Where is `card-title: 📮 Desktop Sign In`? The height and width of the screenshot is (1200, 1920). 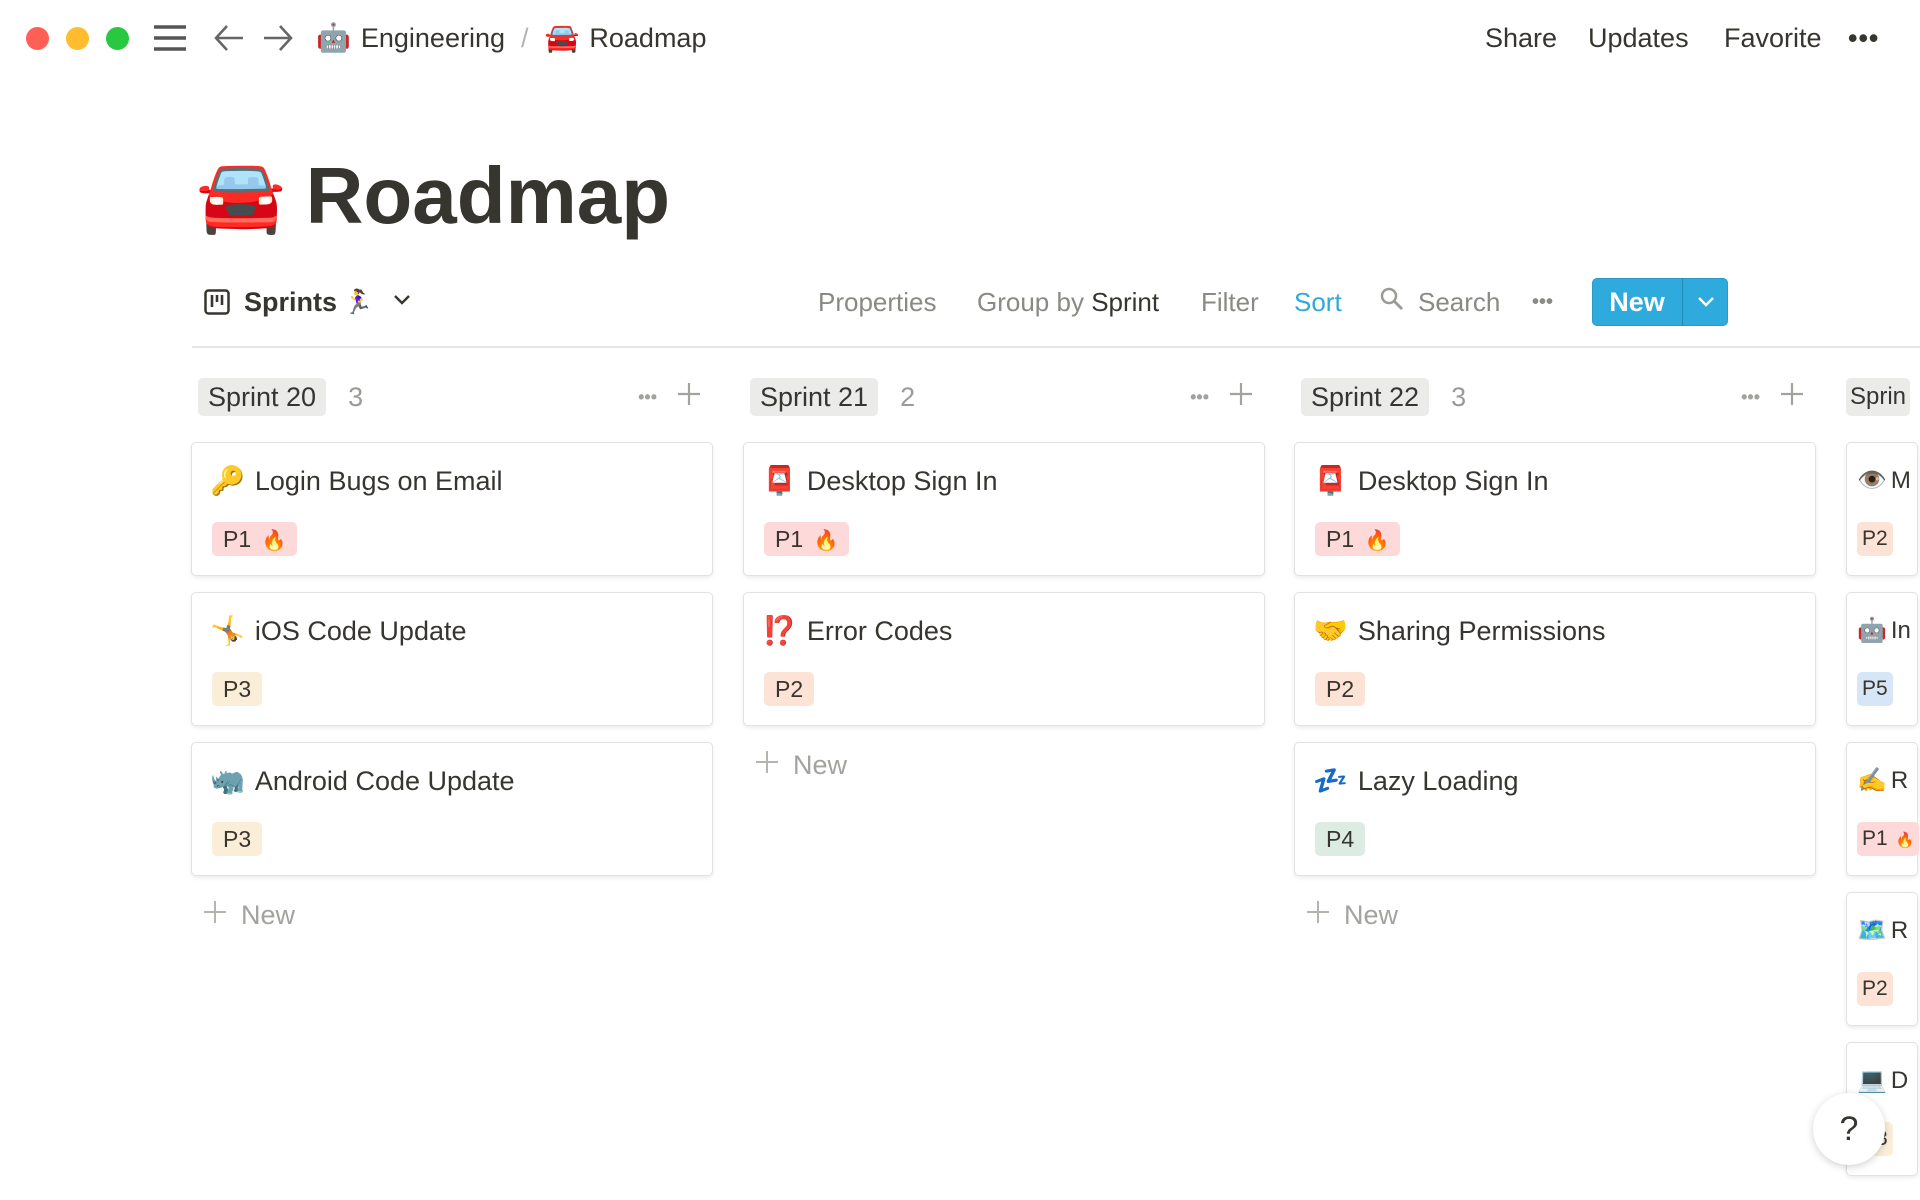 card-title: 📮 Desktop Sign In is located at coordinates (1430, 481).